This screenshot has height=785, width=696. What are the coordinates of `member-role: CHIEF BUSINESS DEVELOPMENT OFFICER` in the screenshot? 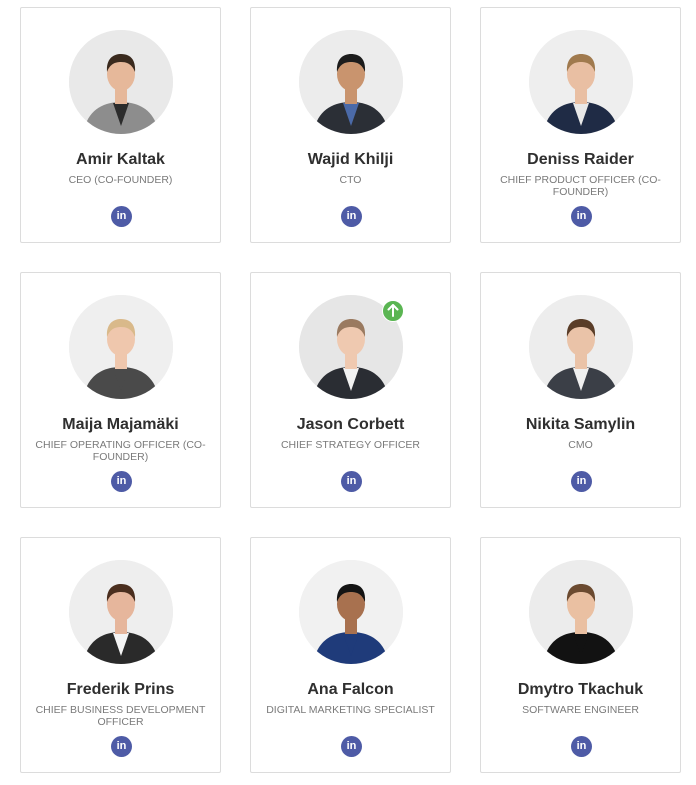 It's located at (120, 716).